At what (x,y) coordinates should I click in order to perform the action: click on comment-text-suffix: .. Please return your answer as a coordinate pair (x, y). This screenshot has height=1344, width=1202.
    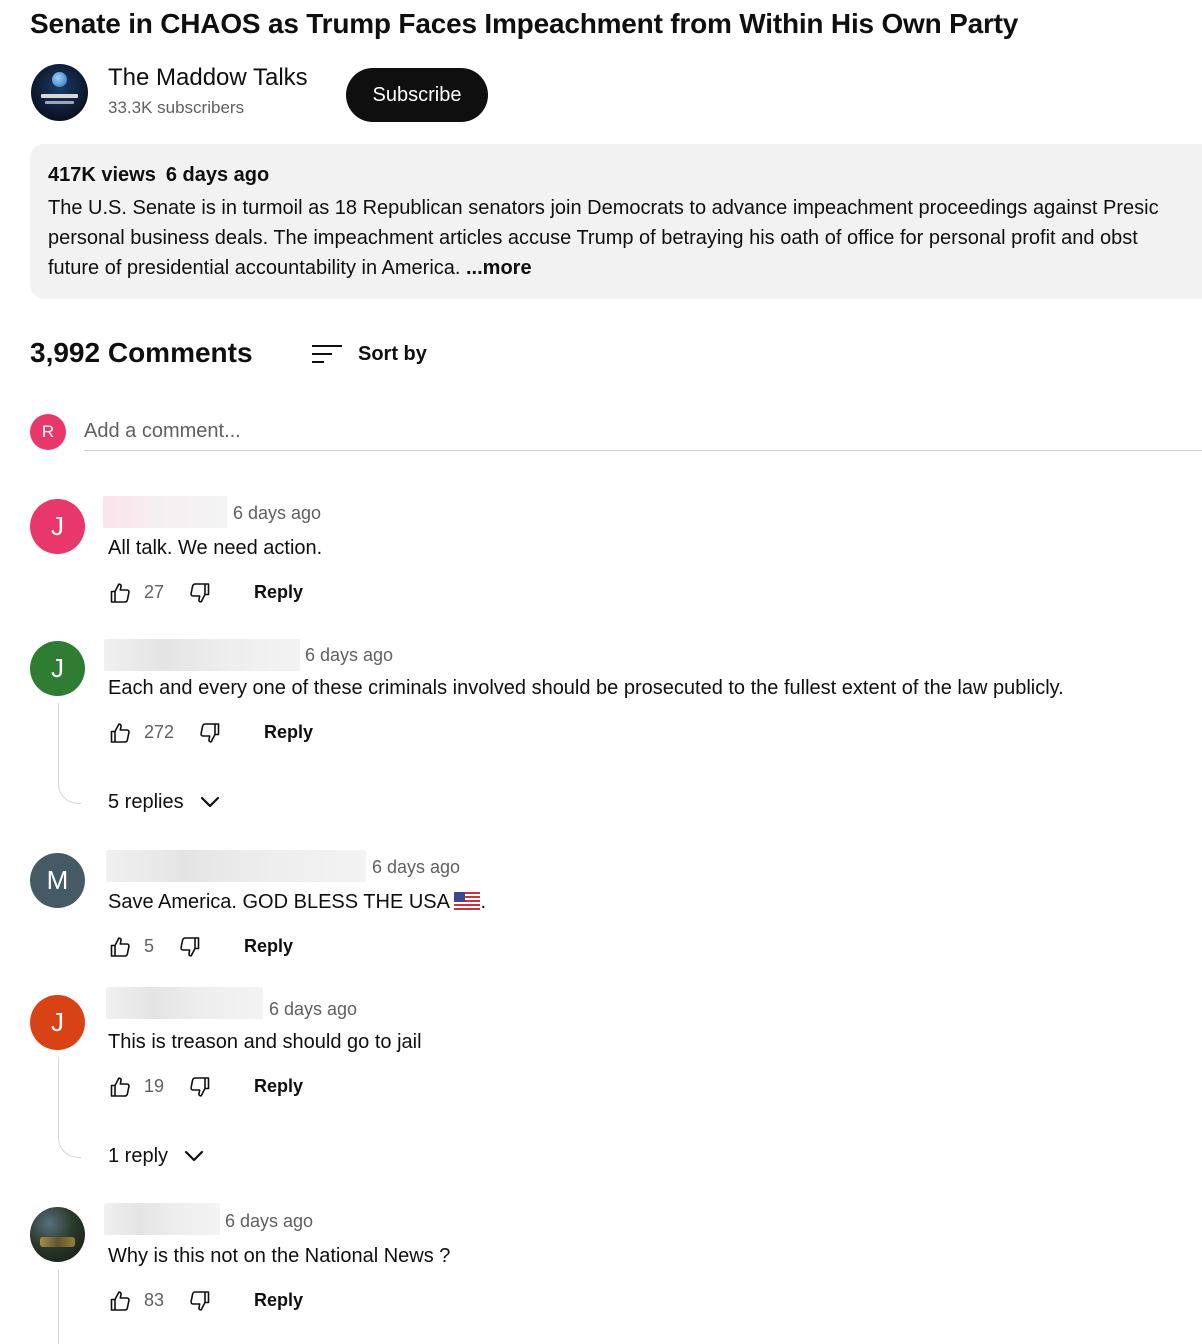
    Looking at the image, I should click on (483, 902).